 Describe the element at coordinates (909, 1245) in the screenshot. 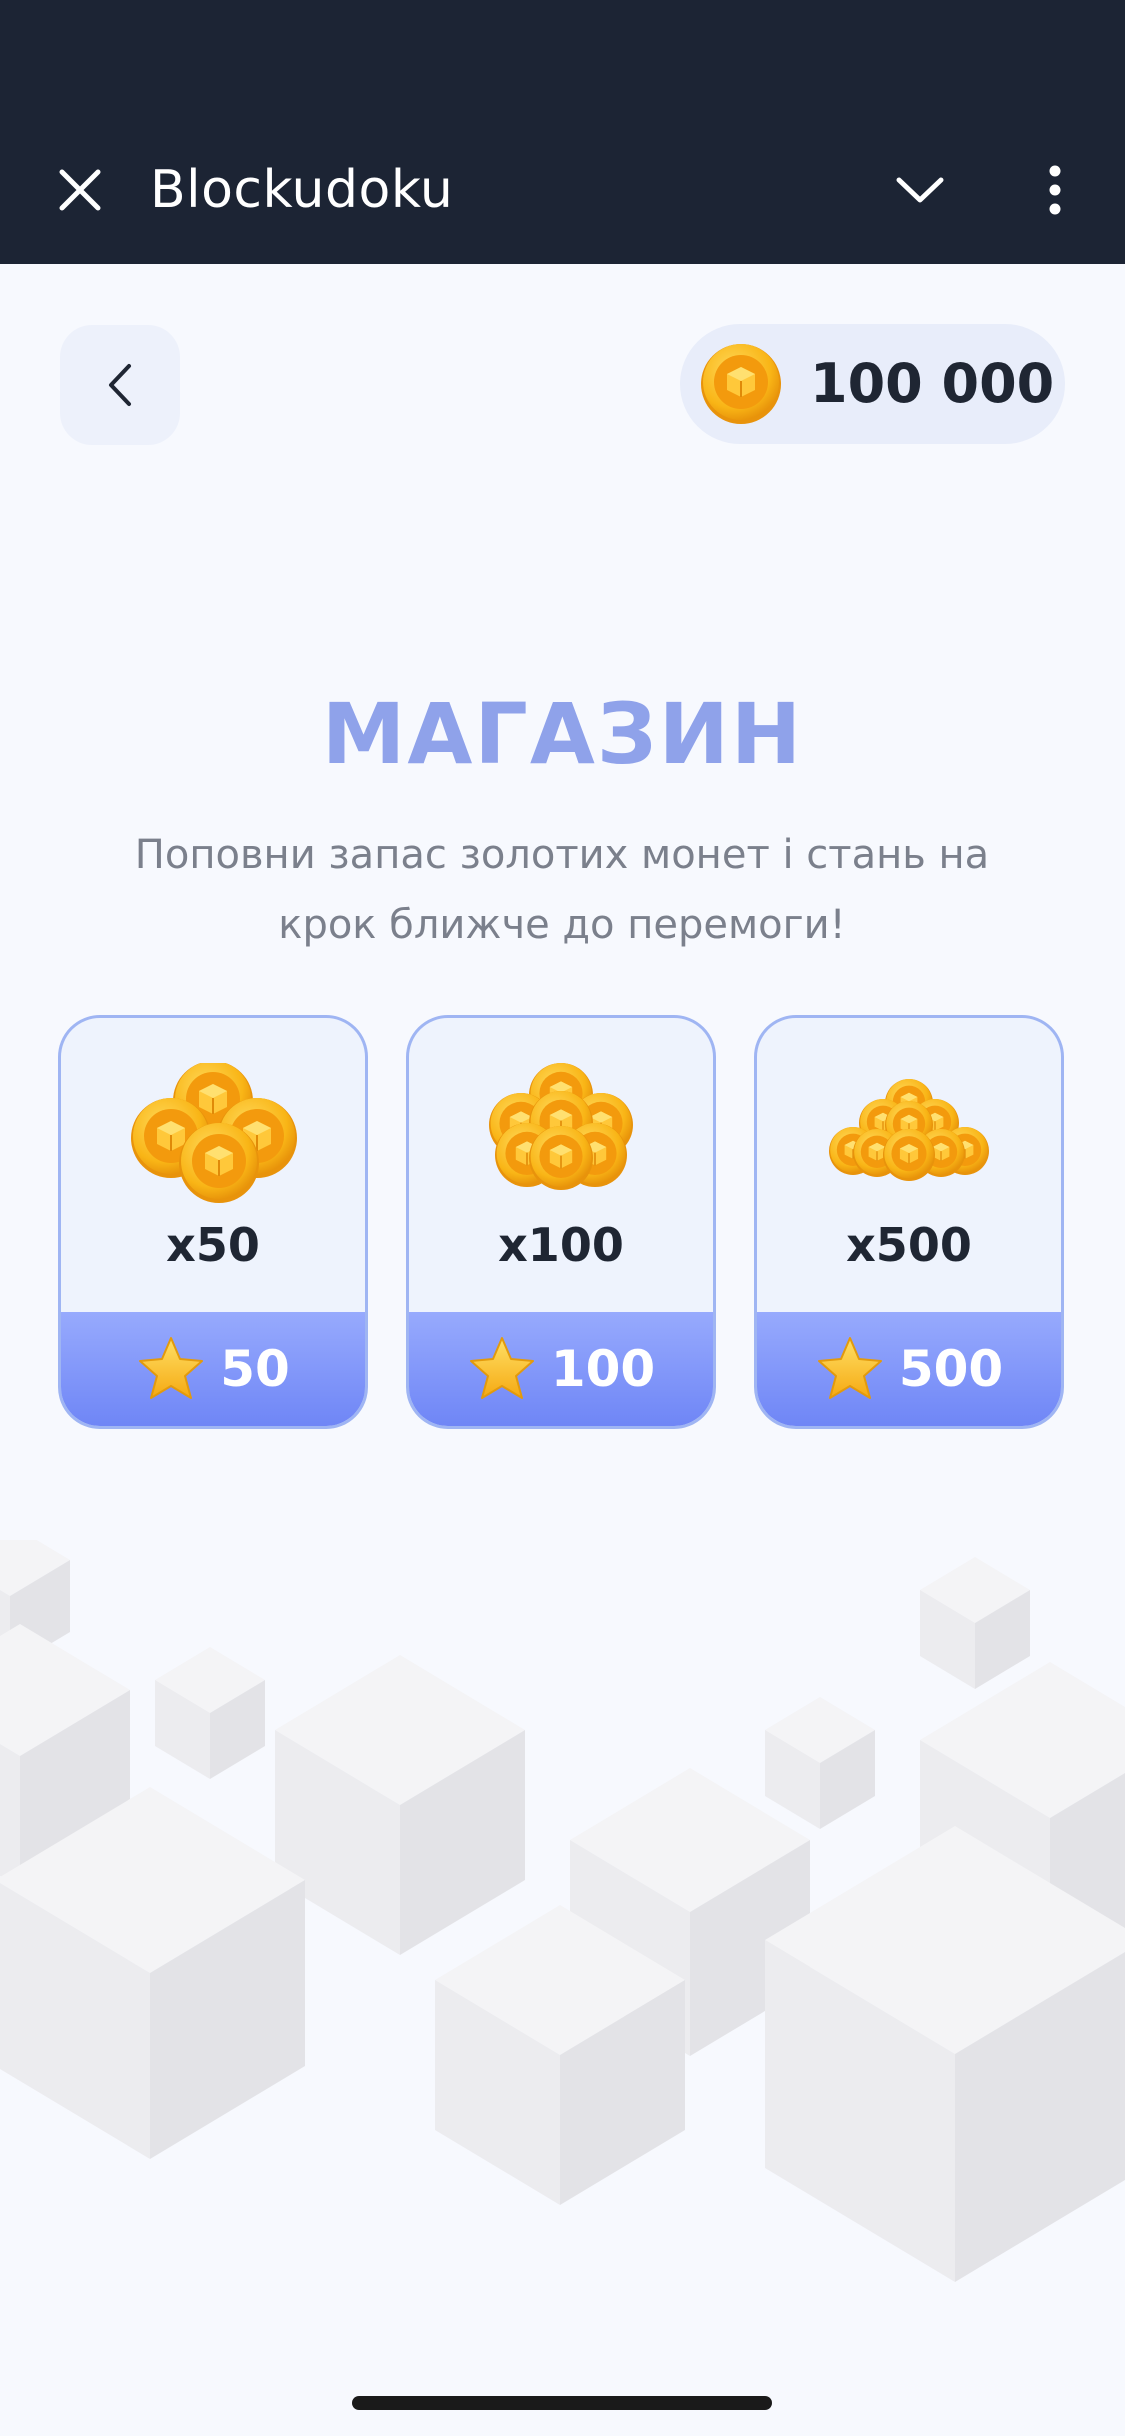

I see `offer-quantity: x500` at that location.